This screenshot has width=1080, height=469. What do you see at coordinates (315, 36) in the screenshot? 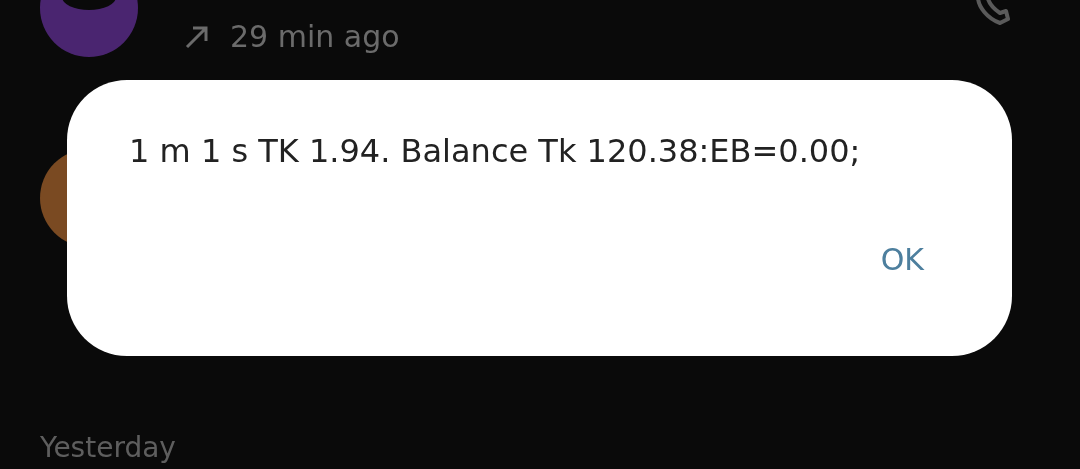
I see `call-time: 29 min ago` at bounding box center [315, 36].